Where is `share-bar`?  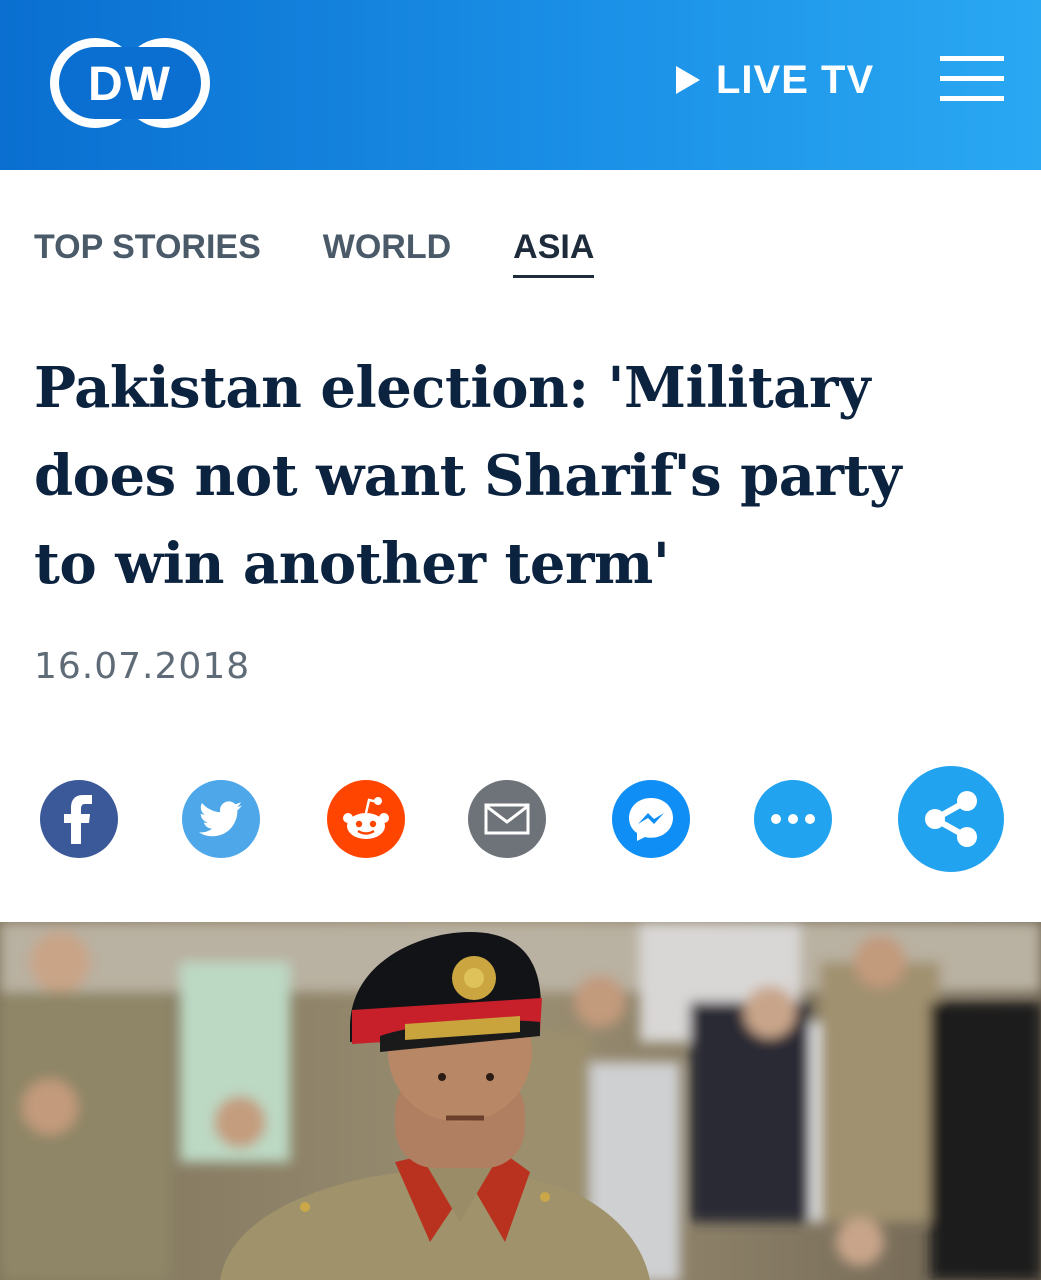
share-bar is located at coordinates (520, 820).